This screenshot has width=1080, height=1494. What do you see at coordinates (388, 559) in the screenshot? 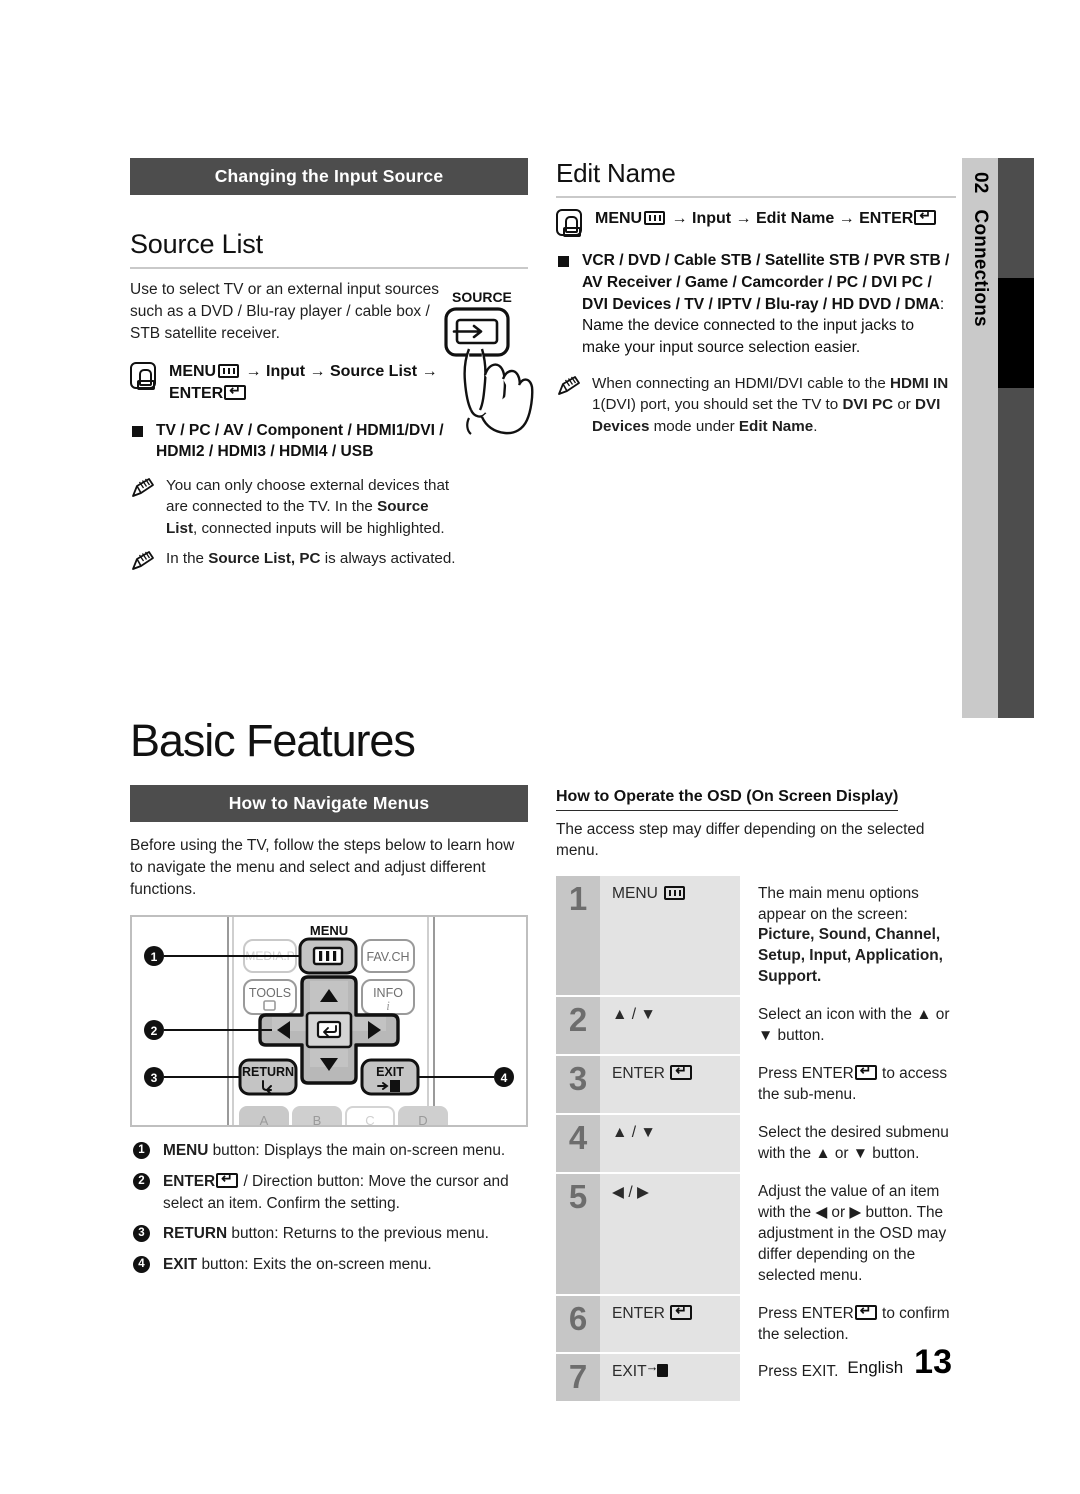
I see `note-part-c: is always activated.` at bounding box center [388, 559].